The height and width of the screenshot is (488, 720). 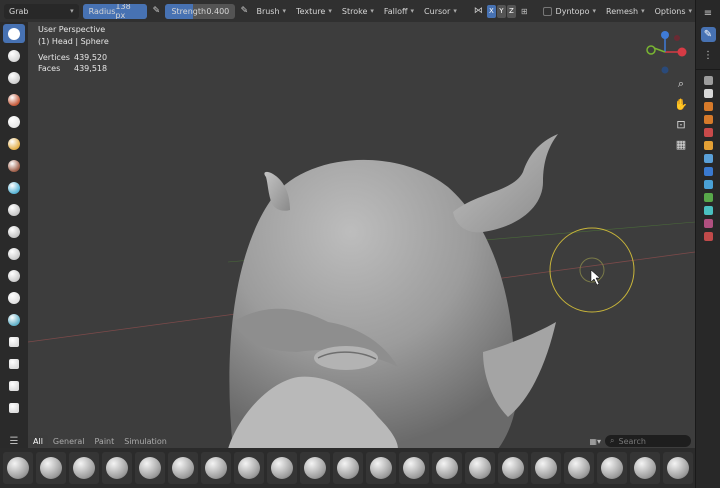 I want to click on pen-pressure-icon: ✎, so click(x=156, y=11).